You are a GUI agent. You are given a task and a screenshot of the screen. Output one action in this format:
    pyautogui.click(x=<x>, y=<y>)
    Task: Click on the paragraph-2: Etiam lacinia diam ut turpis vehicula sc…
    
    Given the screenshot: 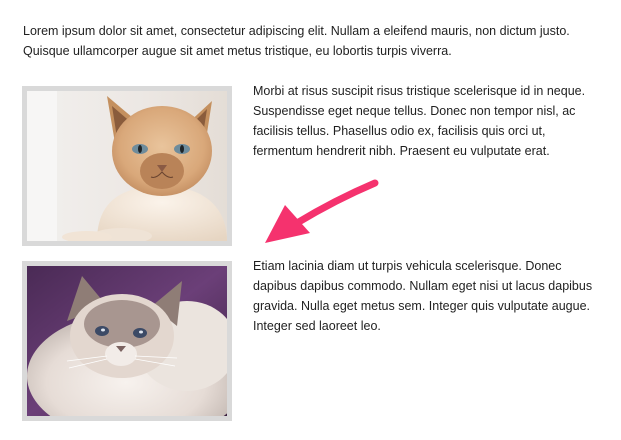 What is the action you would take?
    pyautogui.click(x=423, y=296)
    